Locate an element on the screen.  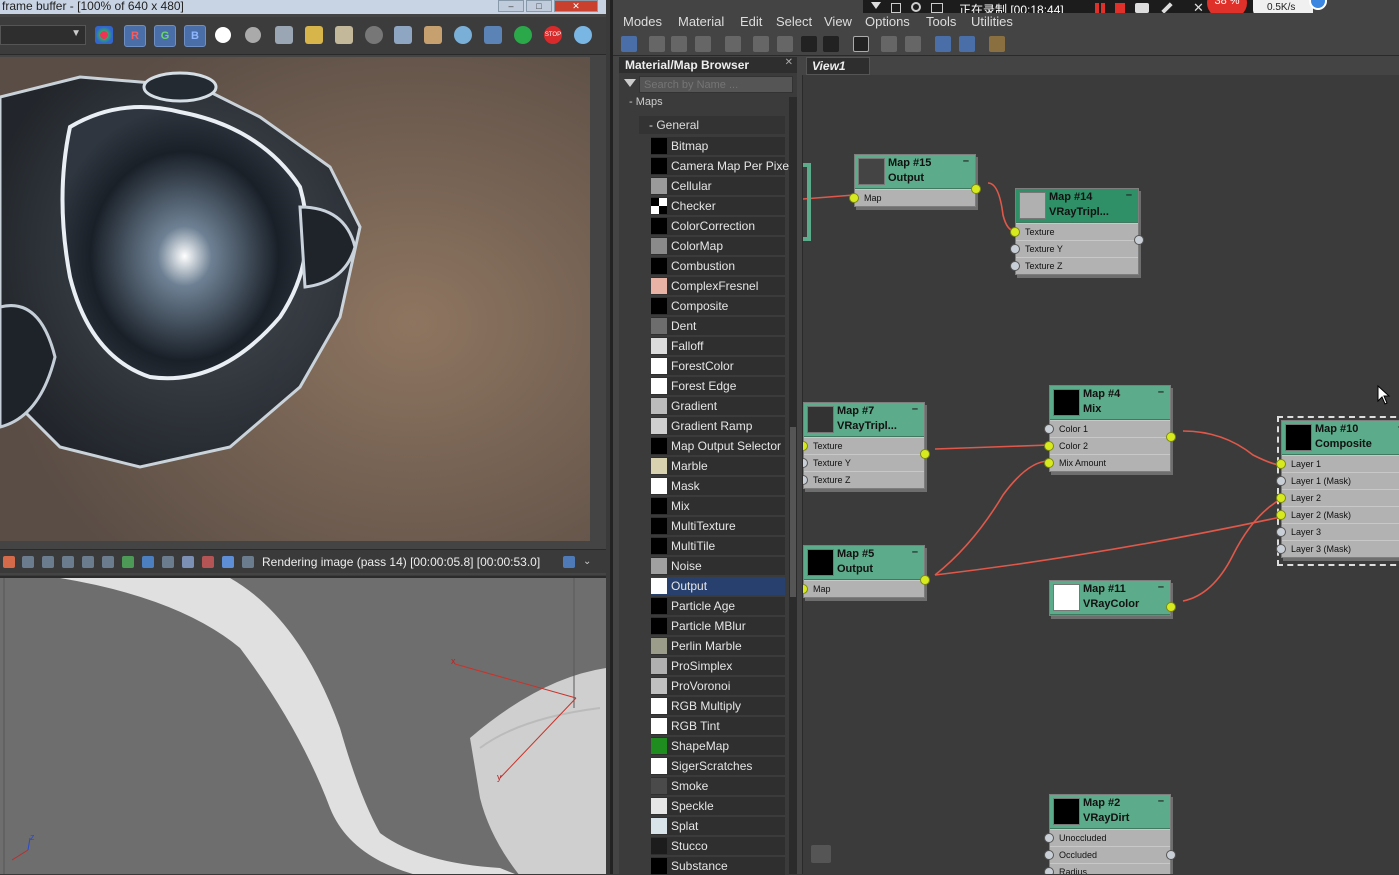
map-item-mask: Mask is located at coordinates (718, 486).